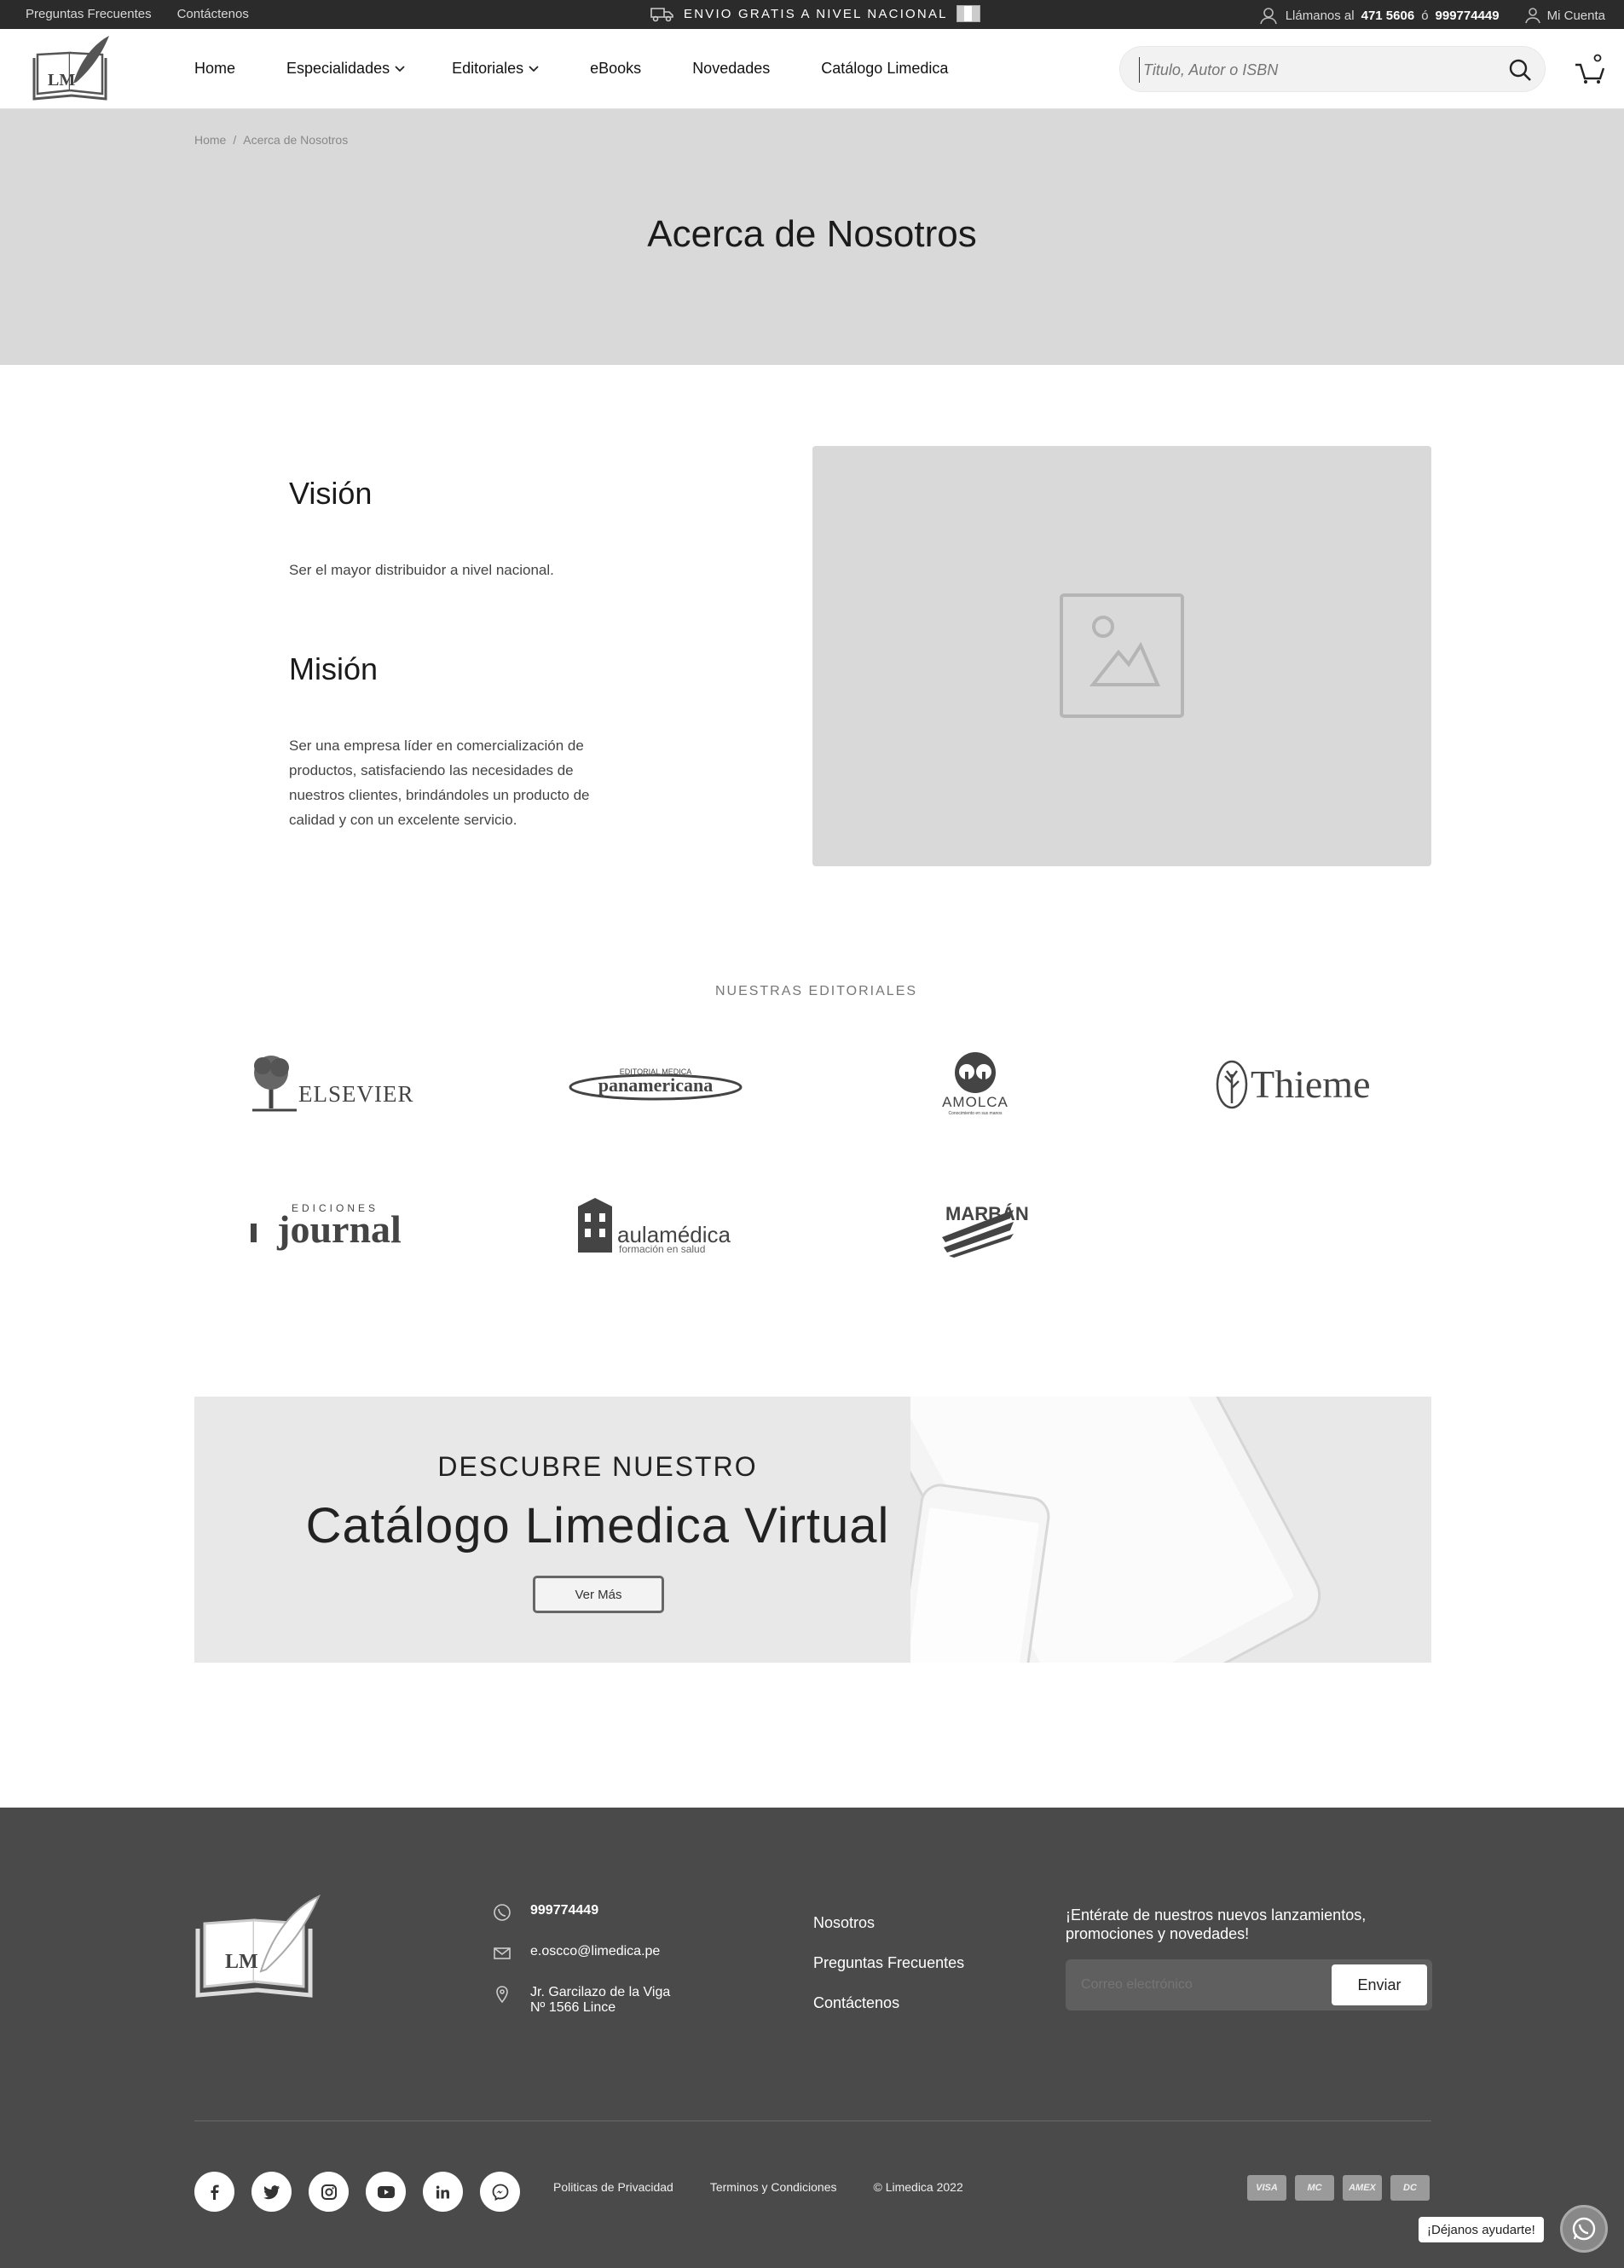  I want to click on thieme-logo-text: Thieme, so click(1311, 1084).